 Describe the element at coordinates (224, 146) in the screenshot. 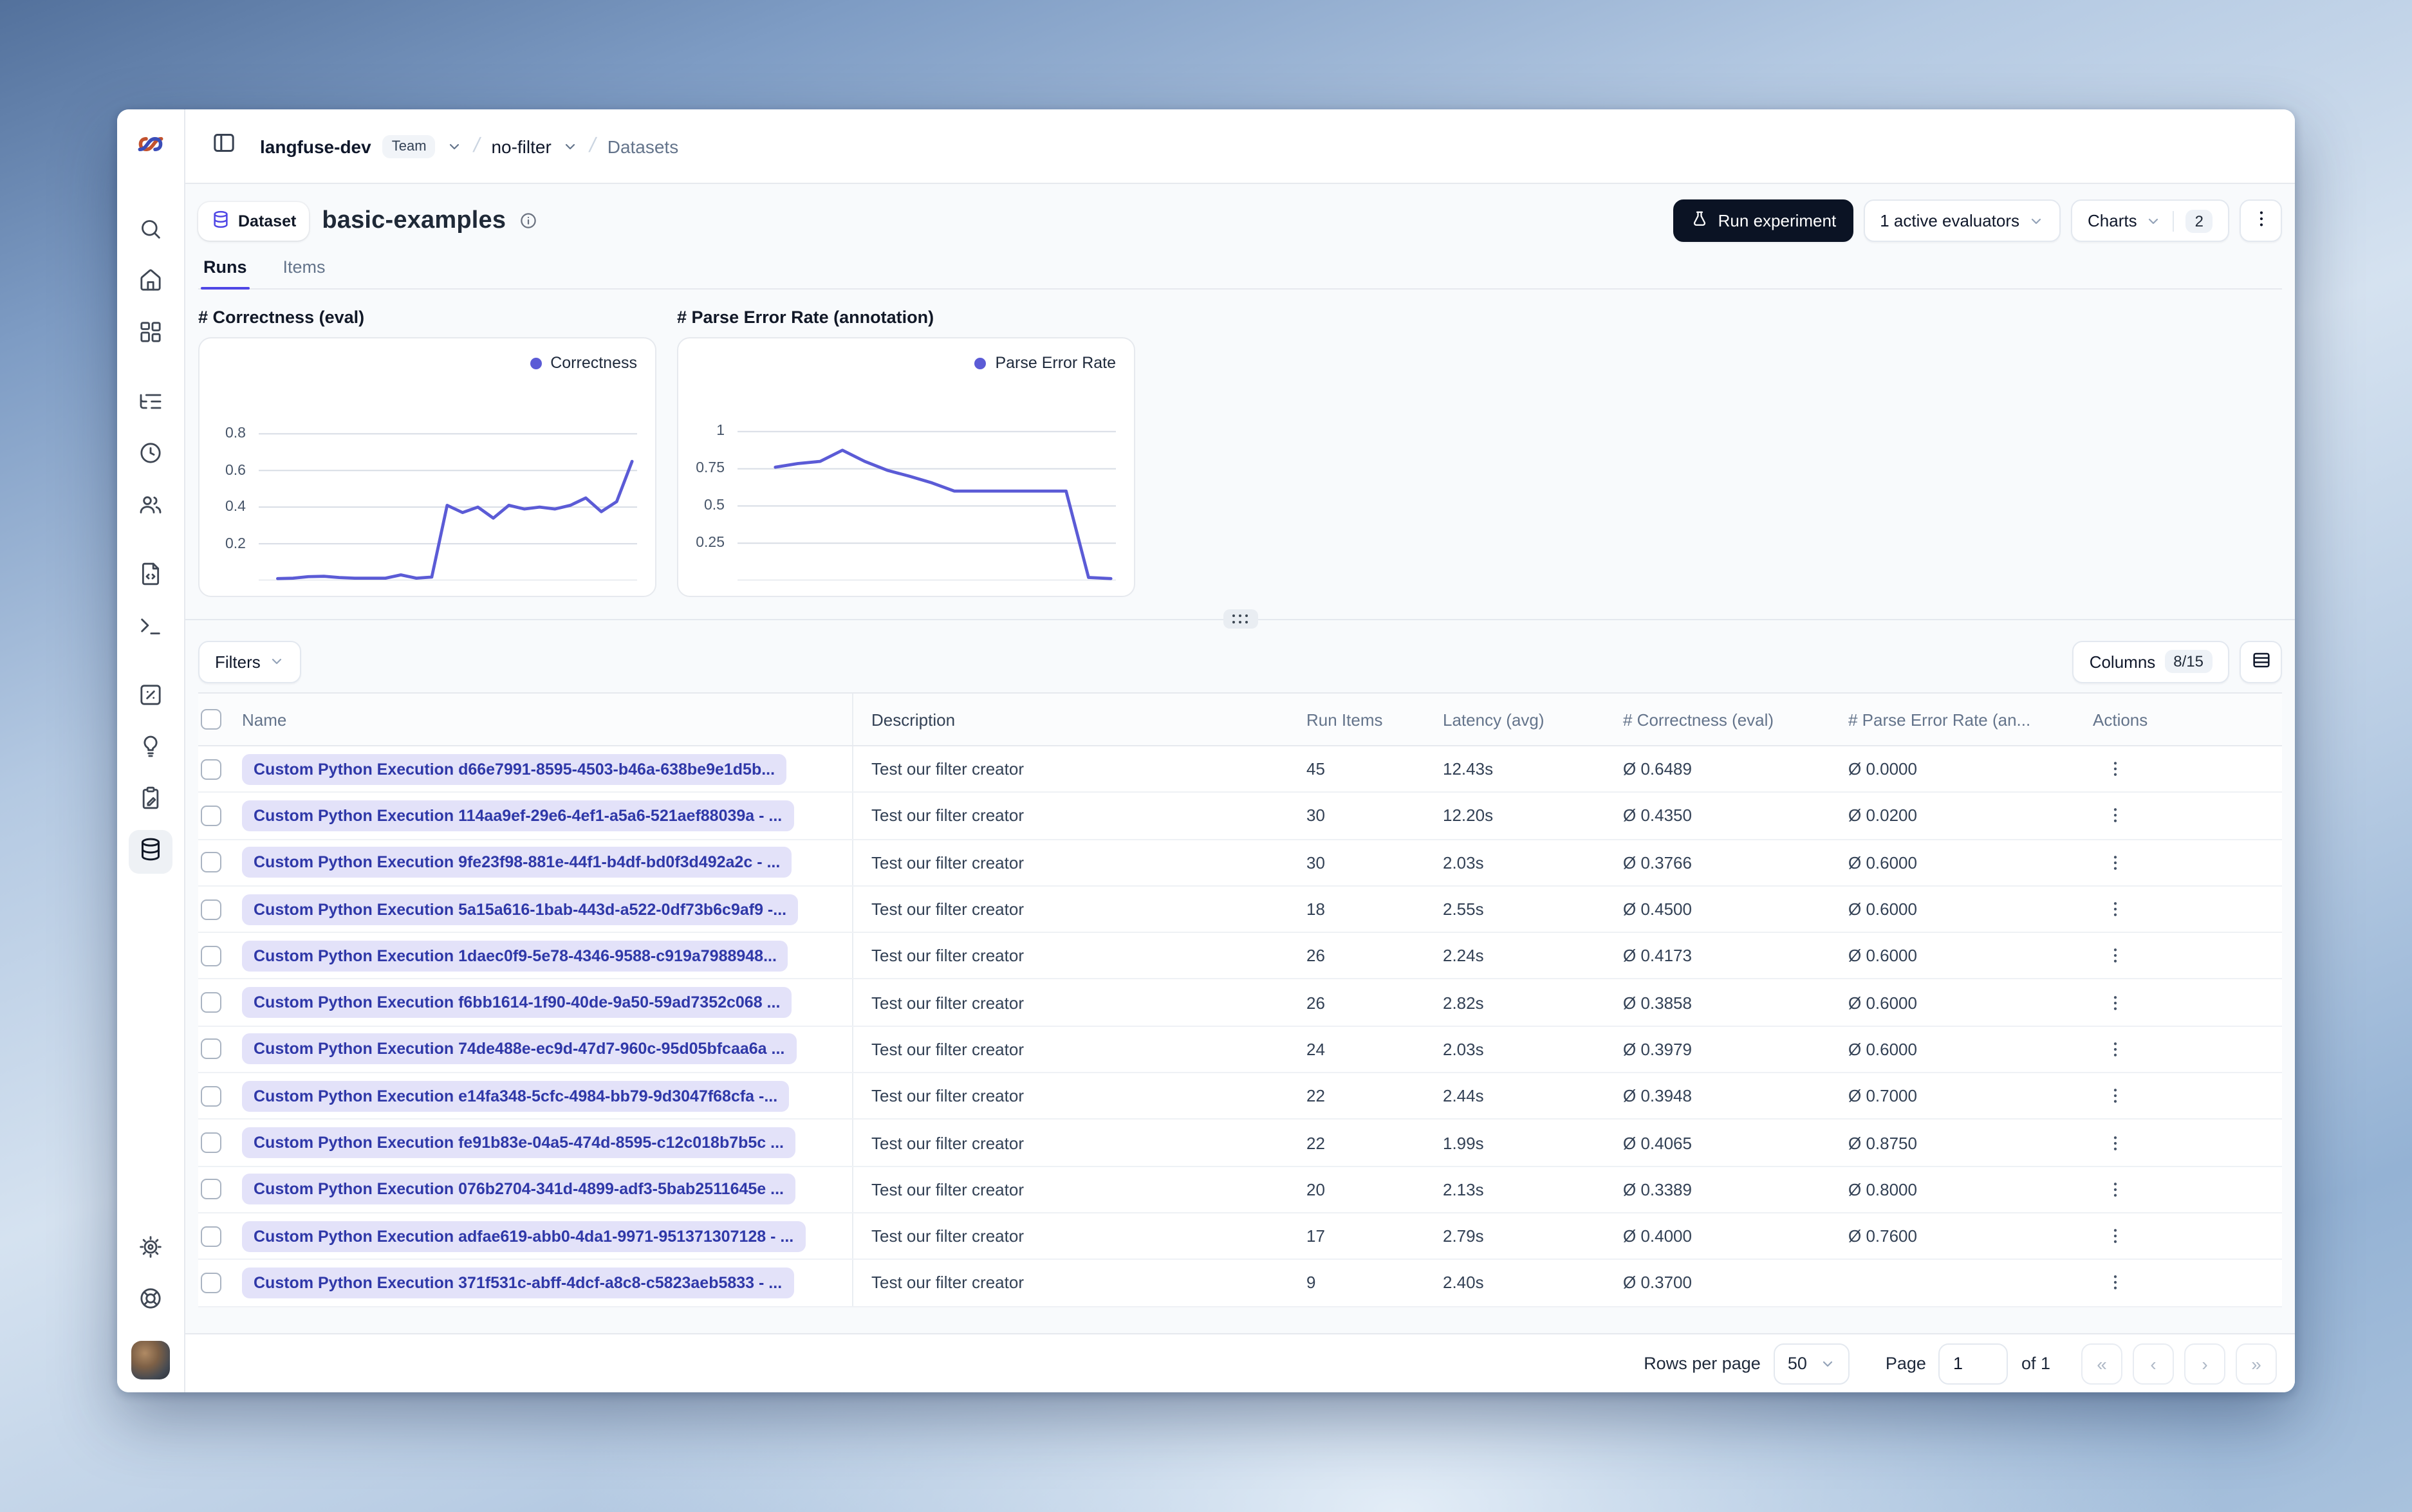

I see `sidebar-toggle-button` at that location.